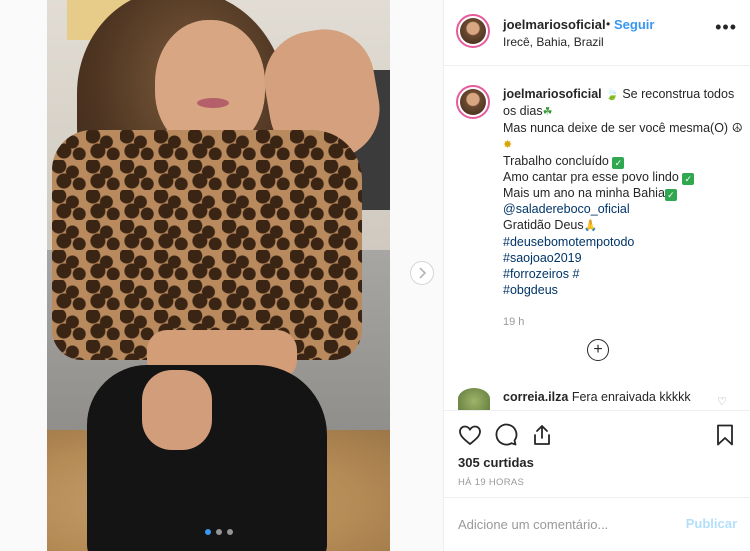 This screenshot has width=750, height=551. What do you see at coordinates (535, 397) in the screenshot?
I see `comment-username: correia.ilza` at bounding box center [535, 397].